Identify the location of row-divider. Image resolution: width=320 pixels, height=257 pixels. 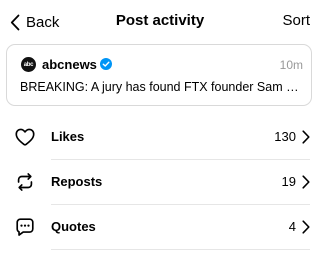
(180, 249).